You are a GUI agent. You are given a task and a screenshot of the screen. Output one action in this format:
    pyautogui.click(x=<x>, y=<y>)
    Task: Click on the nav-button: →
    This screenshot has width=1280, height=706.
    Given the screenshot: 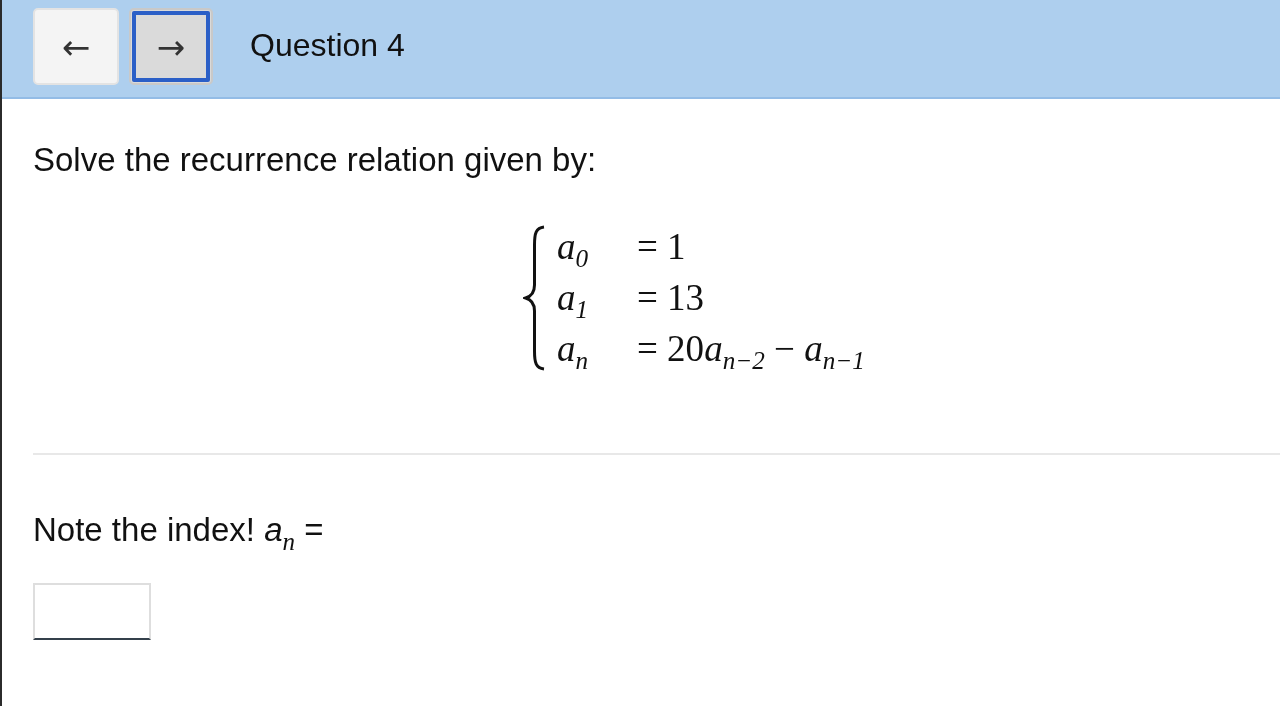 What is the action you would take?
    pyautogui.click(x=171, y=46)
    